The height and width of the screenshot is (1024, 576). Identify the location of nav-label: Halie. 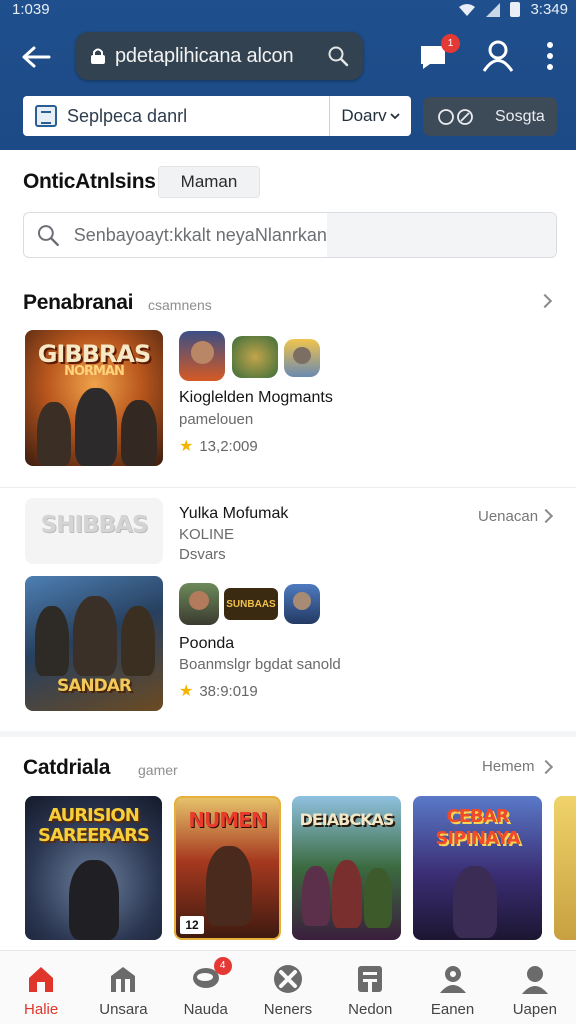
(41, 1009).